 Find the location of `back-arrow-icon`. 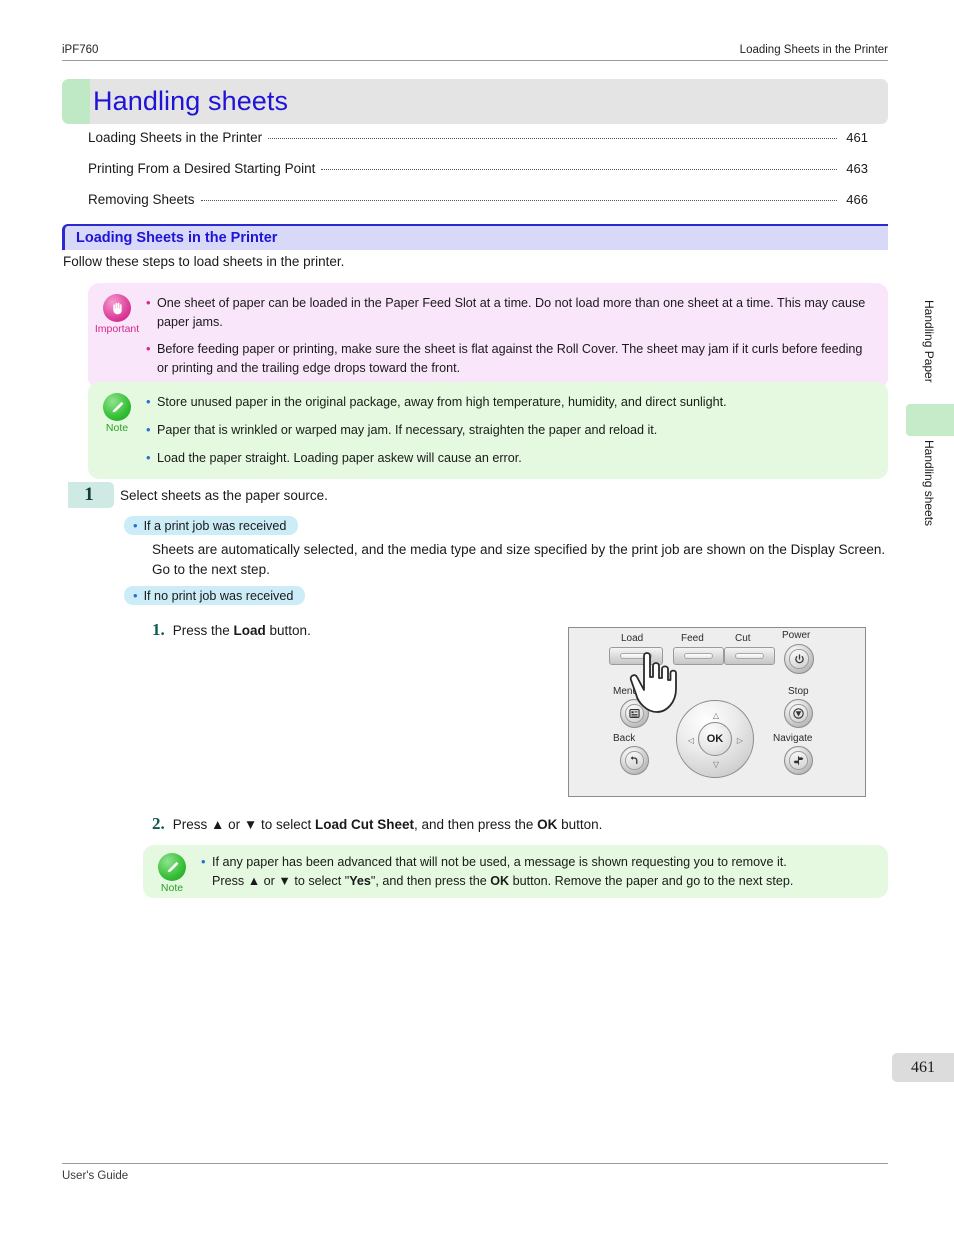

back-arrow-icon is located at coordinates (634, 760).